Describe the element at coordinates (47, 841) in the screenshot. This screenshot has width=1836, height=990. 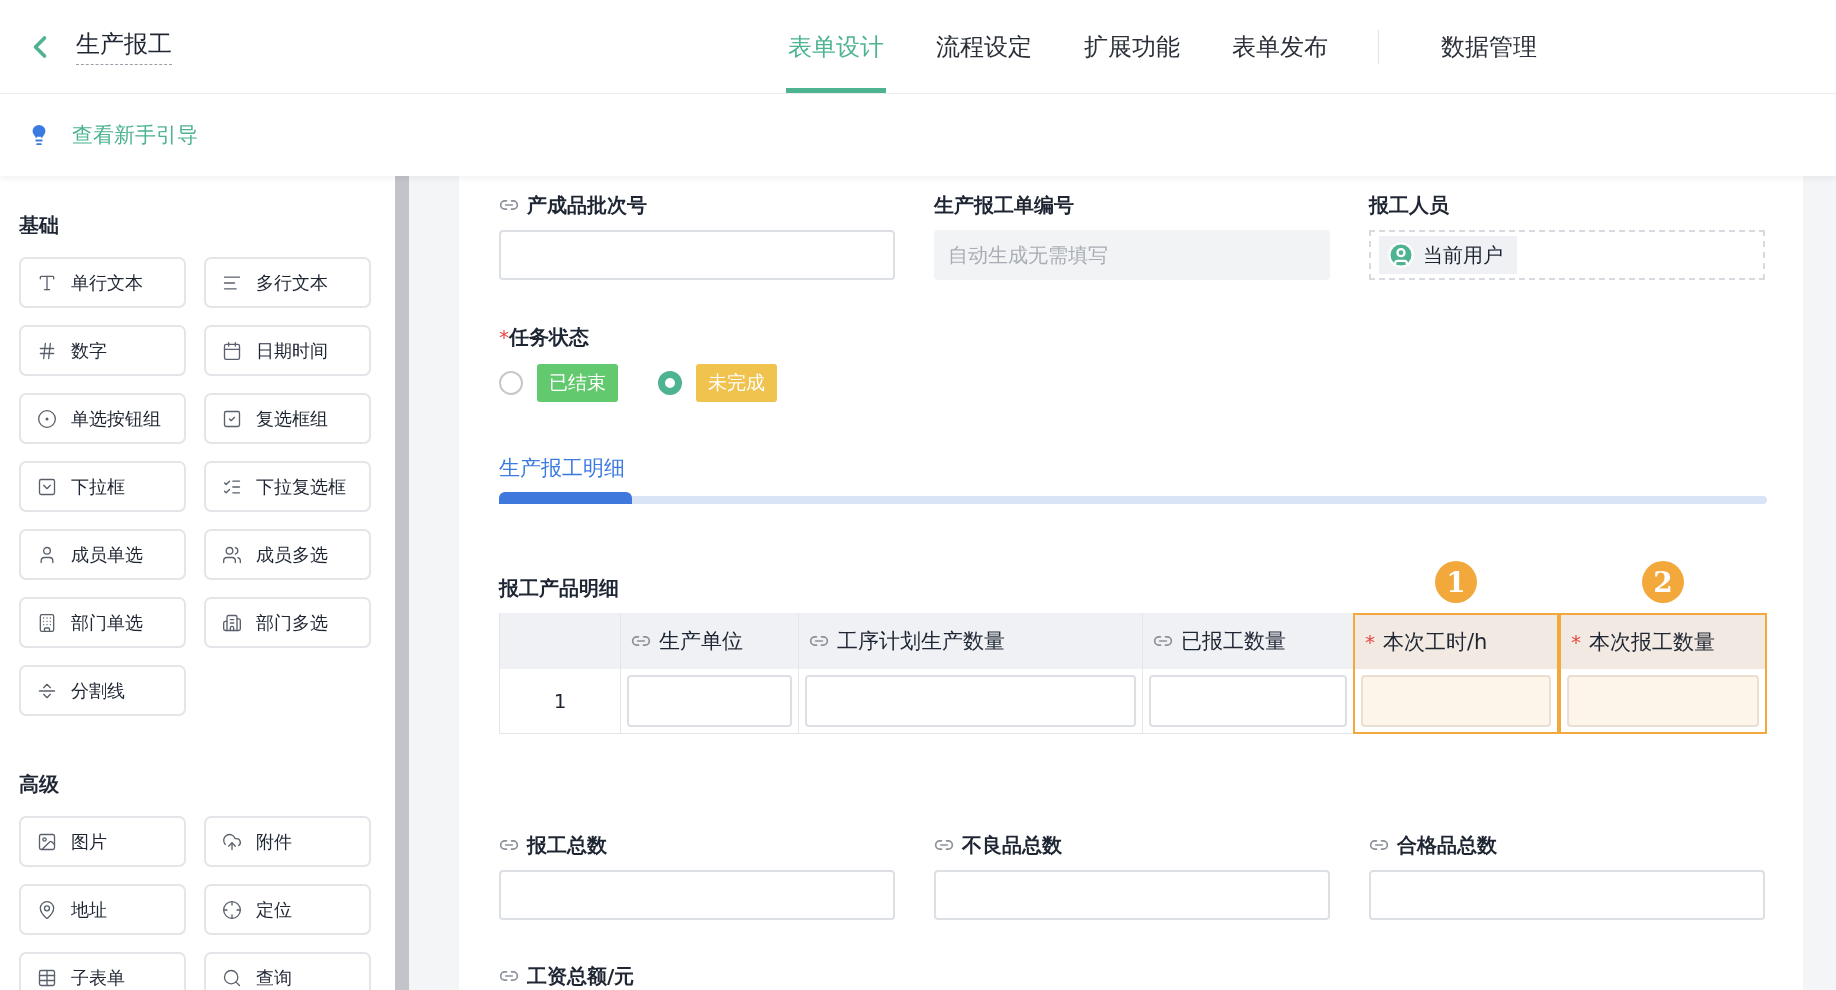
I see `image-icon` at that location.